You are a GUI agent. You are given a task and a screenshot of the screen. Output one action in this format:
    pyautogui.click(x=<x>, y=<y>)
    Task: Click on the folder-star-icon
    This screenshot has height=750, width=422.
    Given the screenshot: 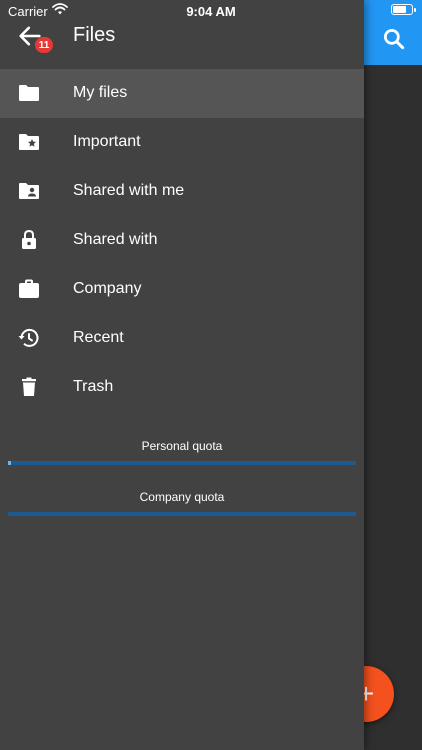 What is the action you would take?
    pyautogui.click(x=29, y=142)
    